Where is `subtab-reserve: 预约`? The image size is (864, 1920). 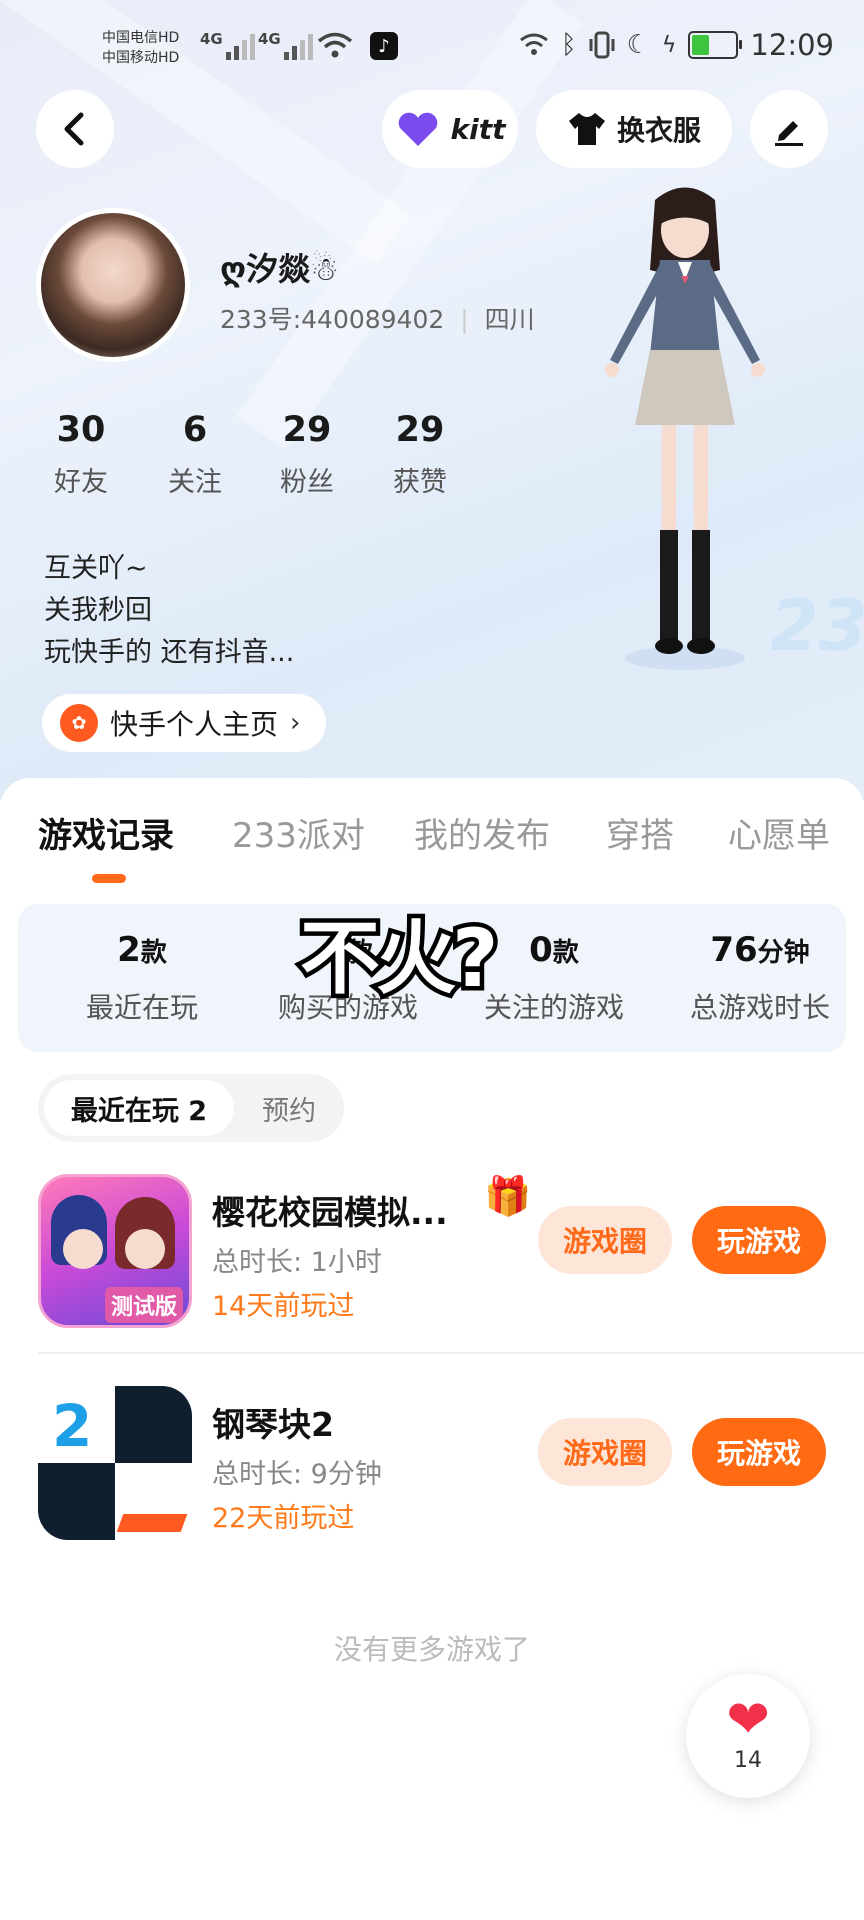 subtab-reserve: 预约 is located at coordinates (289, 1108).